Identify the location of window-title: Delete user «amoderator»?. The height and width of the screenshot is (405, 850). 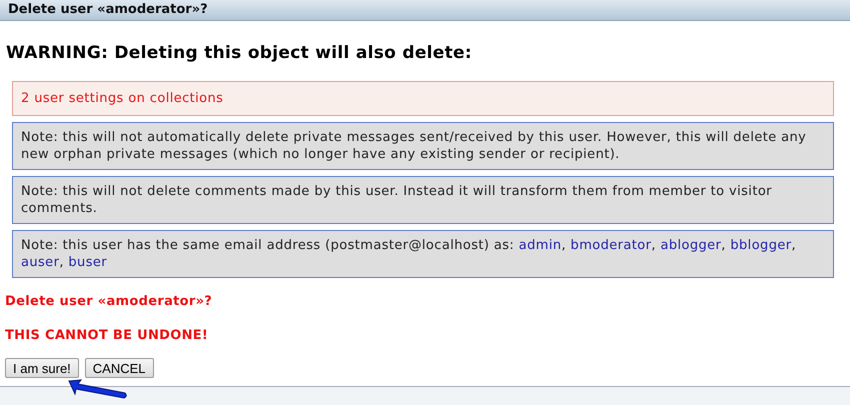
(108, 10).